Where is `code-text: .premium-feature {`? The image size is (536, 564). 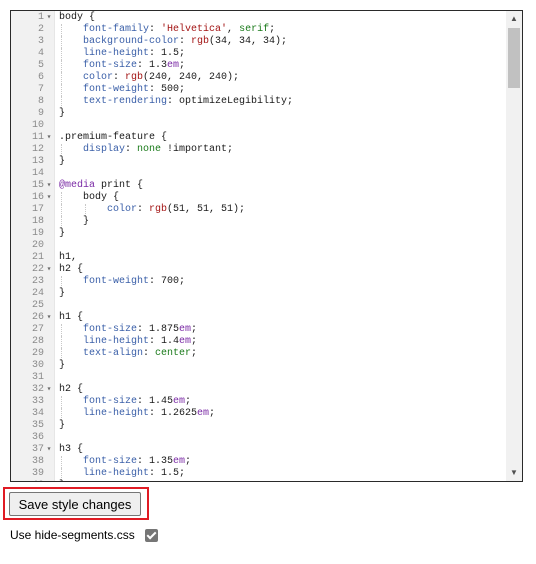
code-text: .premium-feature { is located at coordinates (113, 137).